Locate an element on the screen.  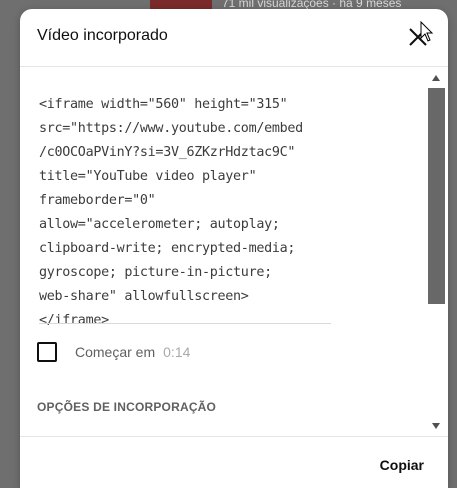
close-button is located at coordinates (418, 37).